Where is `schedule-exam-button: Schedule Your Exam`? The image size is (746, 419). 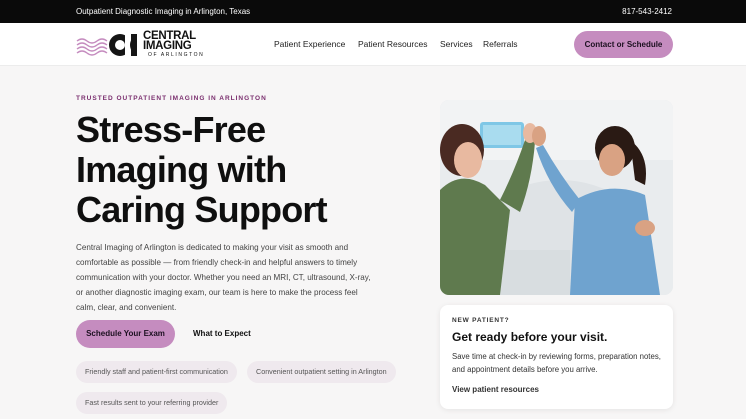
schedule-exam-button: Schedule Your Exam is located at coordinates (125, 334).